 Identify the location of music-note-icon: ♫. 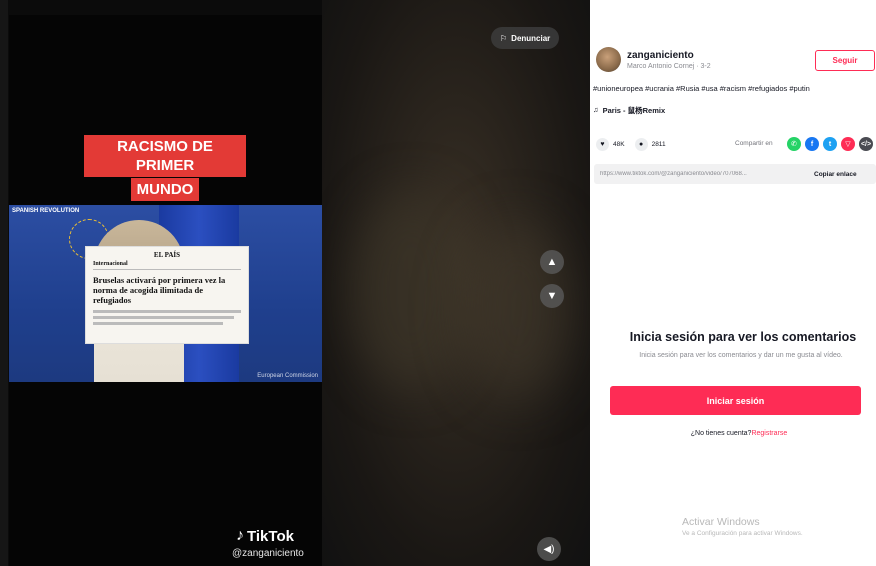
(596, 109).